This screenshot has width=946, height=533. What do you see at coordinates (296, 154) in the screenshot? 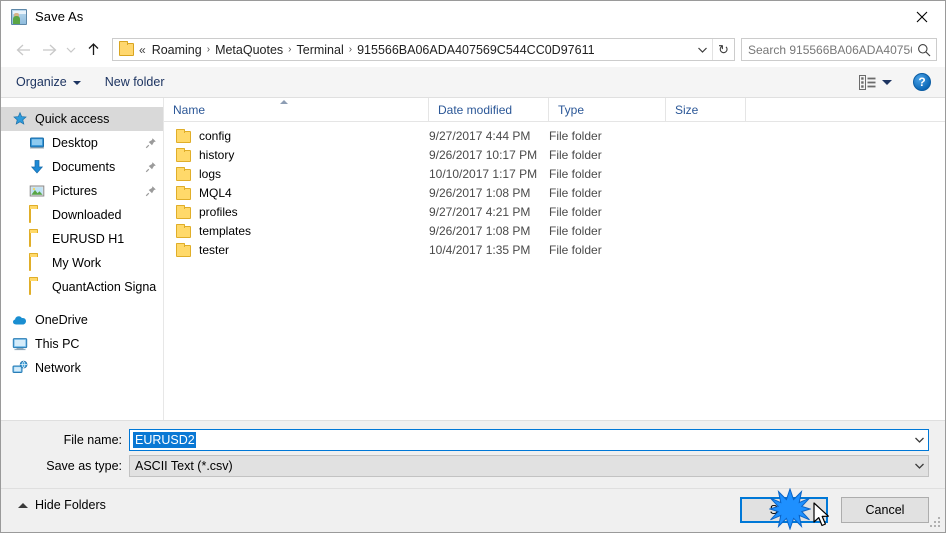
I see `file-name-cell: history` at bounding box center [296, 154].